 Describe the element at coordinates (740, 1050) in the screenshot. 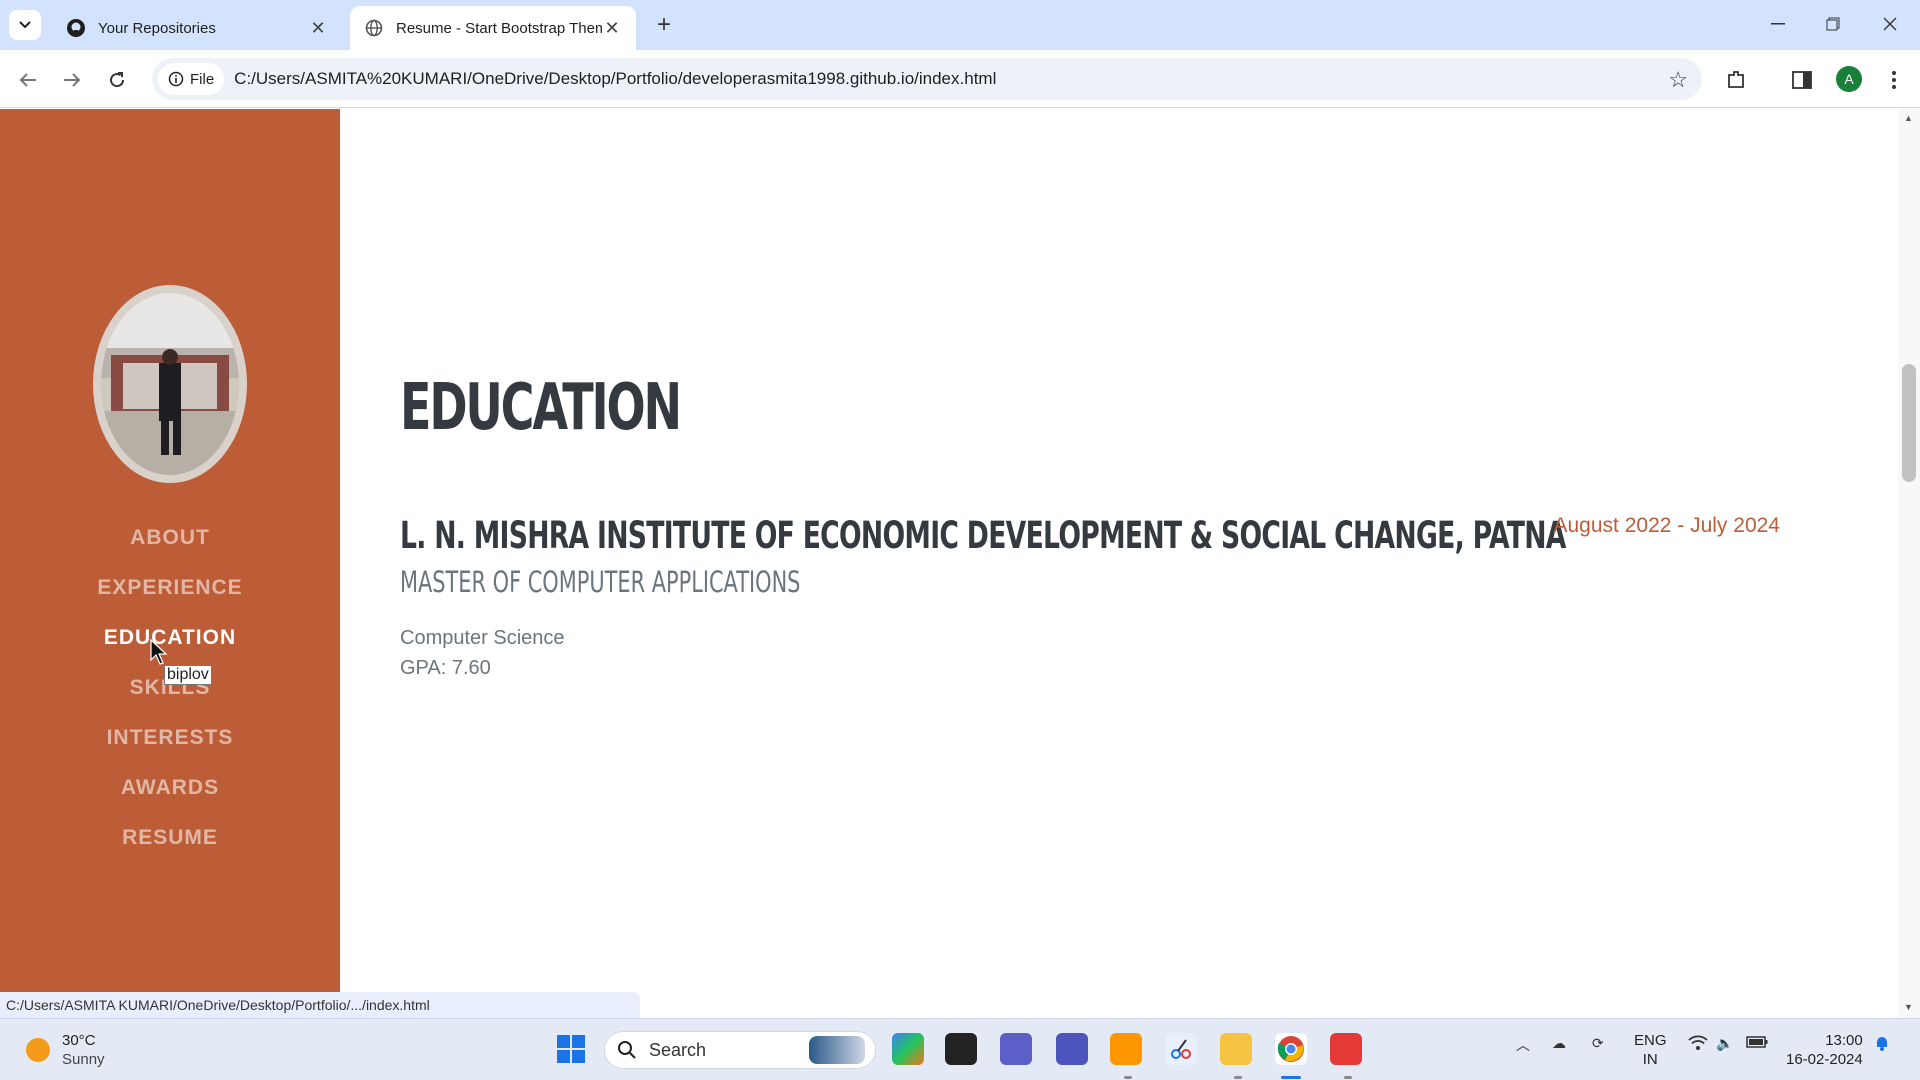

I see `taskbar-search: Search` at that location.